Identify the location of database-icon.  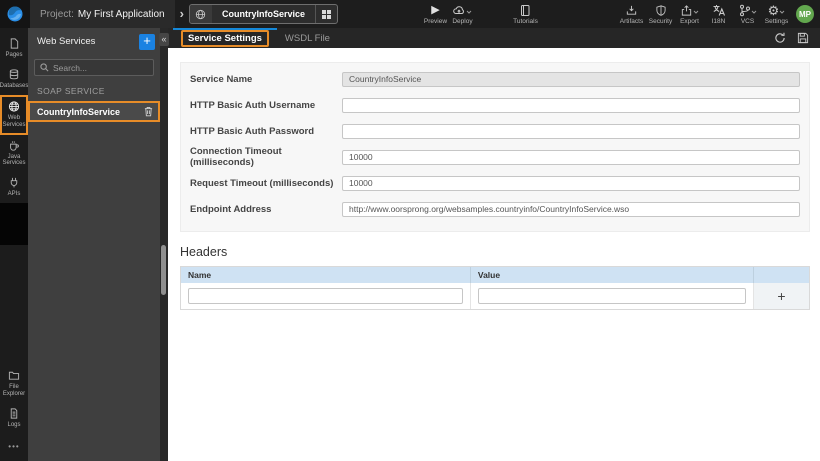
(14, 74).